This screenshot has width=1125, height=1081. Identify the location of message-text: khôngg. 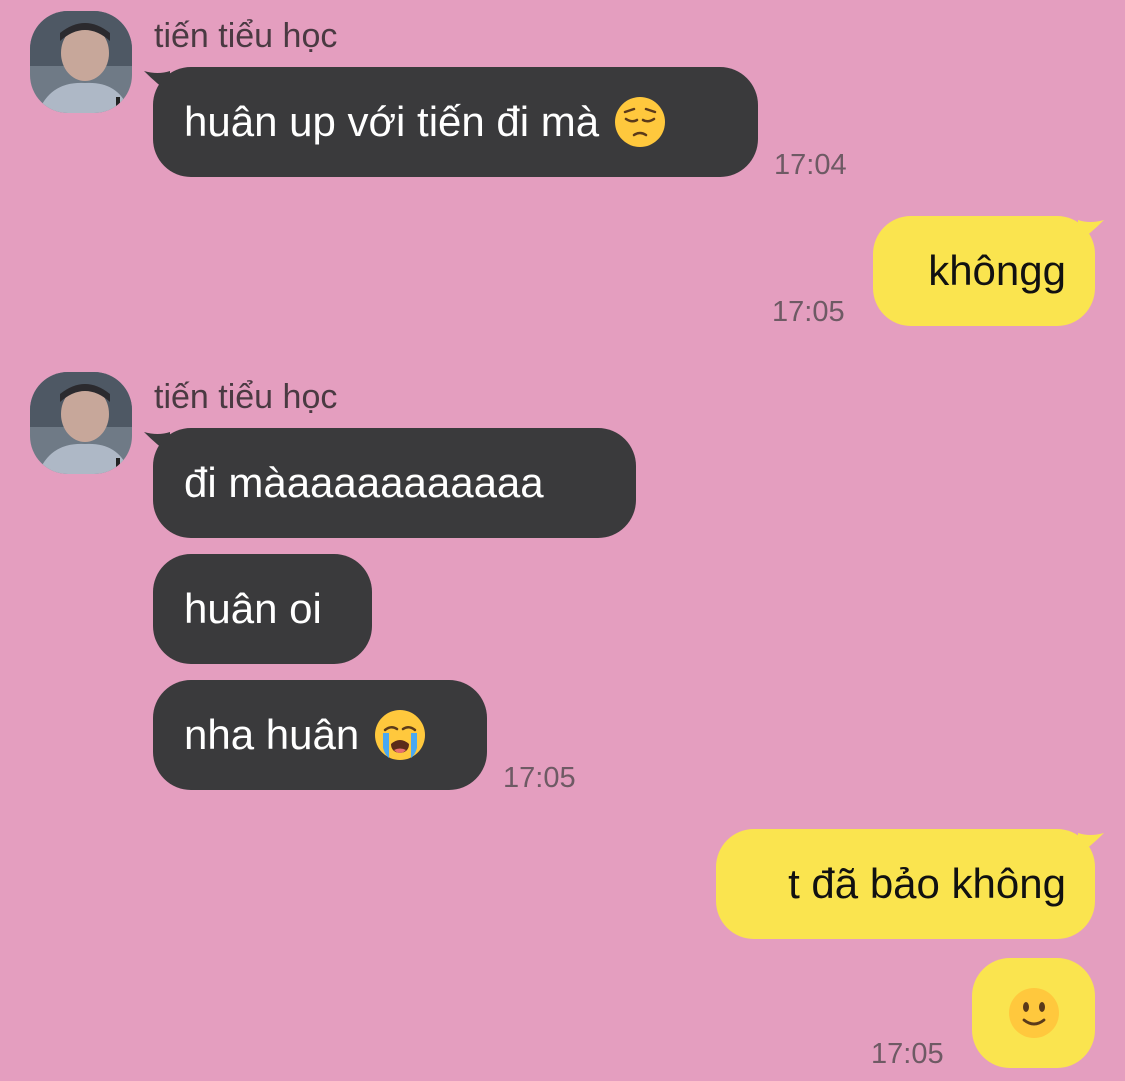
(997, 270).